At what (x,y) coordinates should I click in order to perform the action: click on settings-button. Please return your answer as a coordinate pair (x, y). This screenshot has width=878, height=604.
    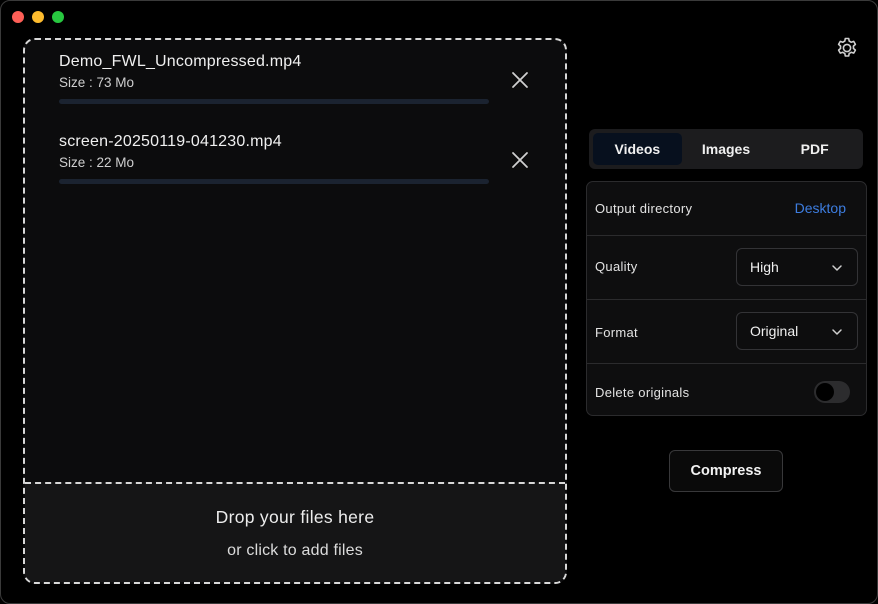
    Looking at the image, I should click on (847, 48).